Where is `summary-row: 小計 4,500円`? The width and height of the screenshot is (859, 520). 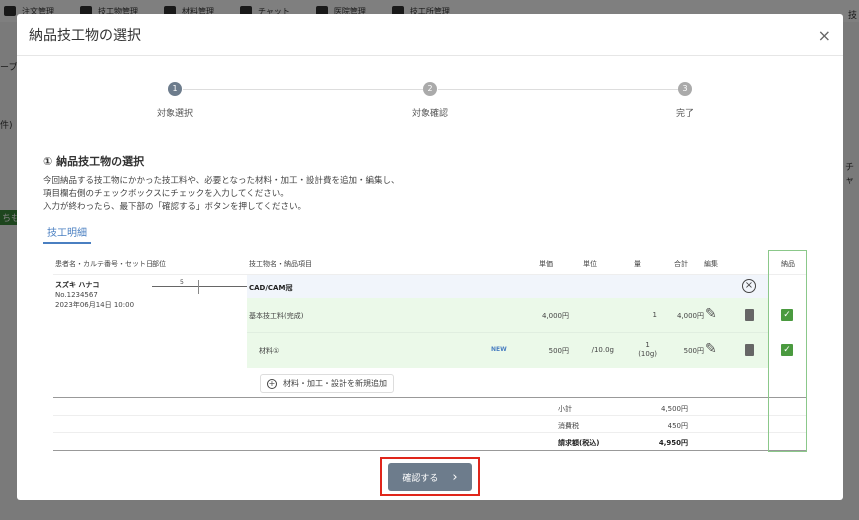 summary-row: 小計 4,500円 is located at coordinates (430, 407).